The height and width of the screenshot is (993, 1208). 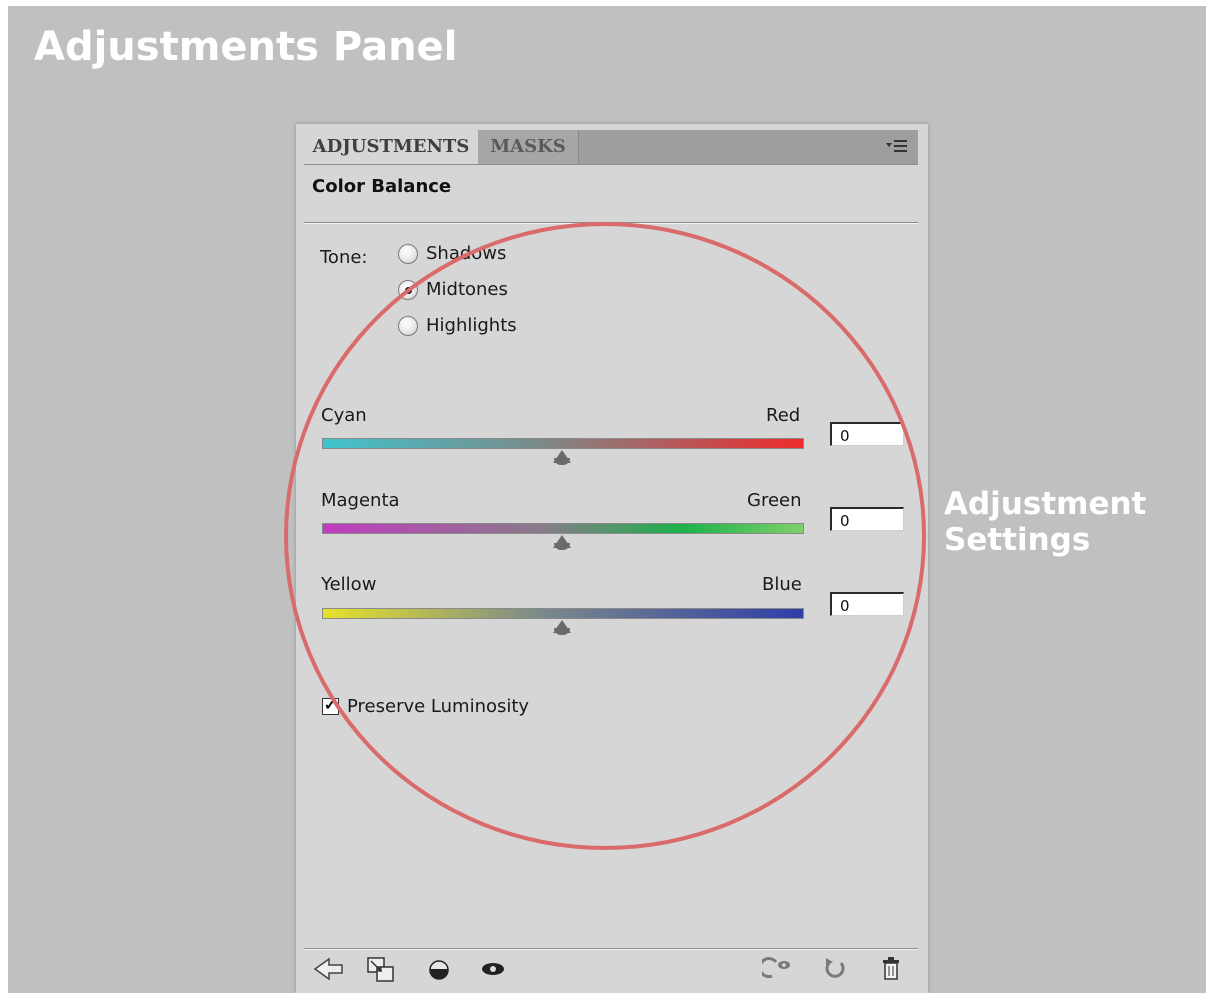 I want to click on title-divider, so click(x=611, y=223).